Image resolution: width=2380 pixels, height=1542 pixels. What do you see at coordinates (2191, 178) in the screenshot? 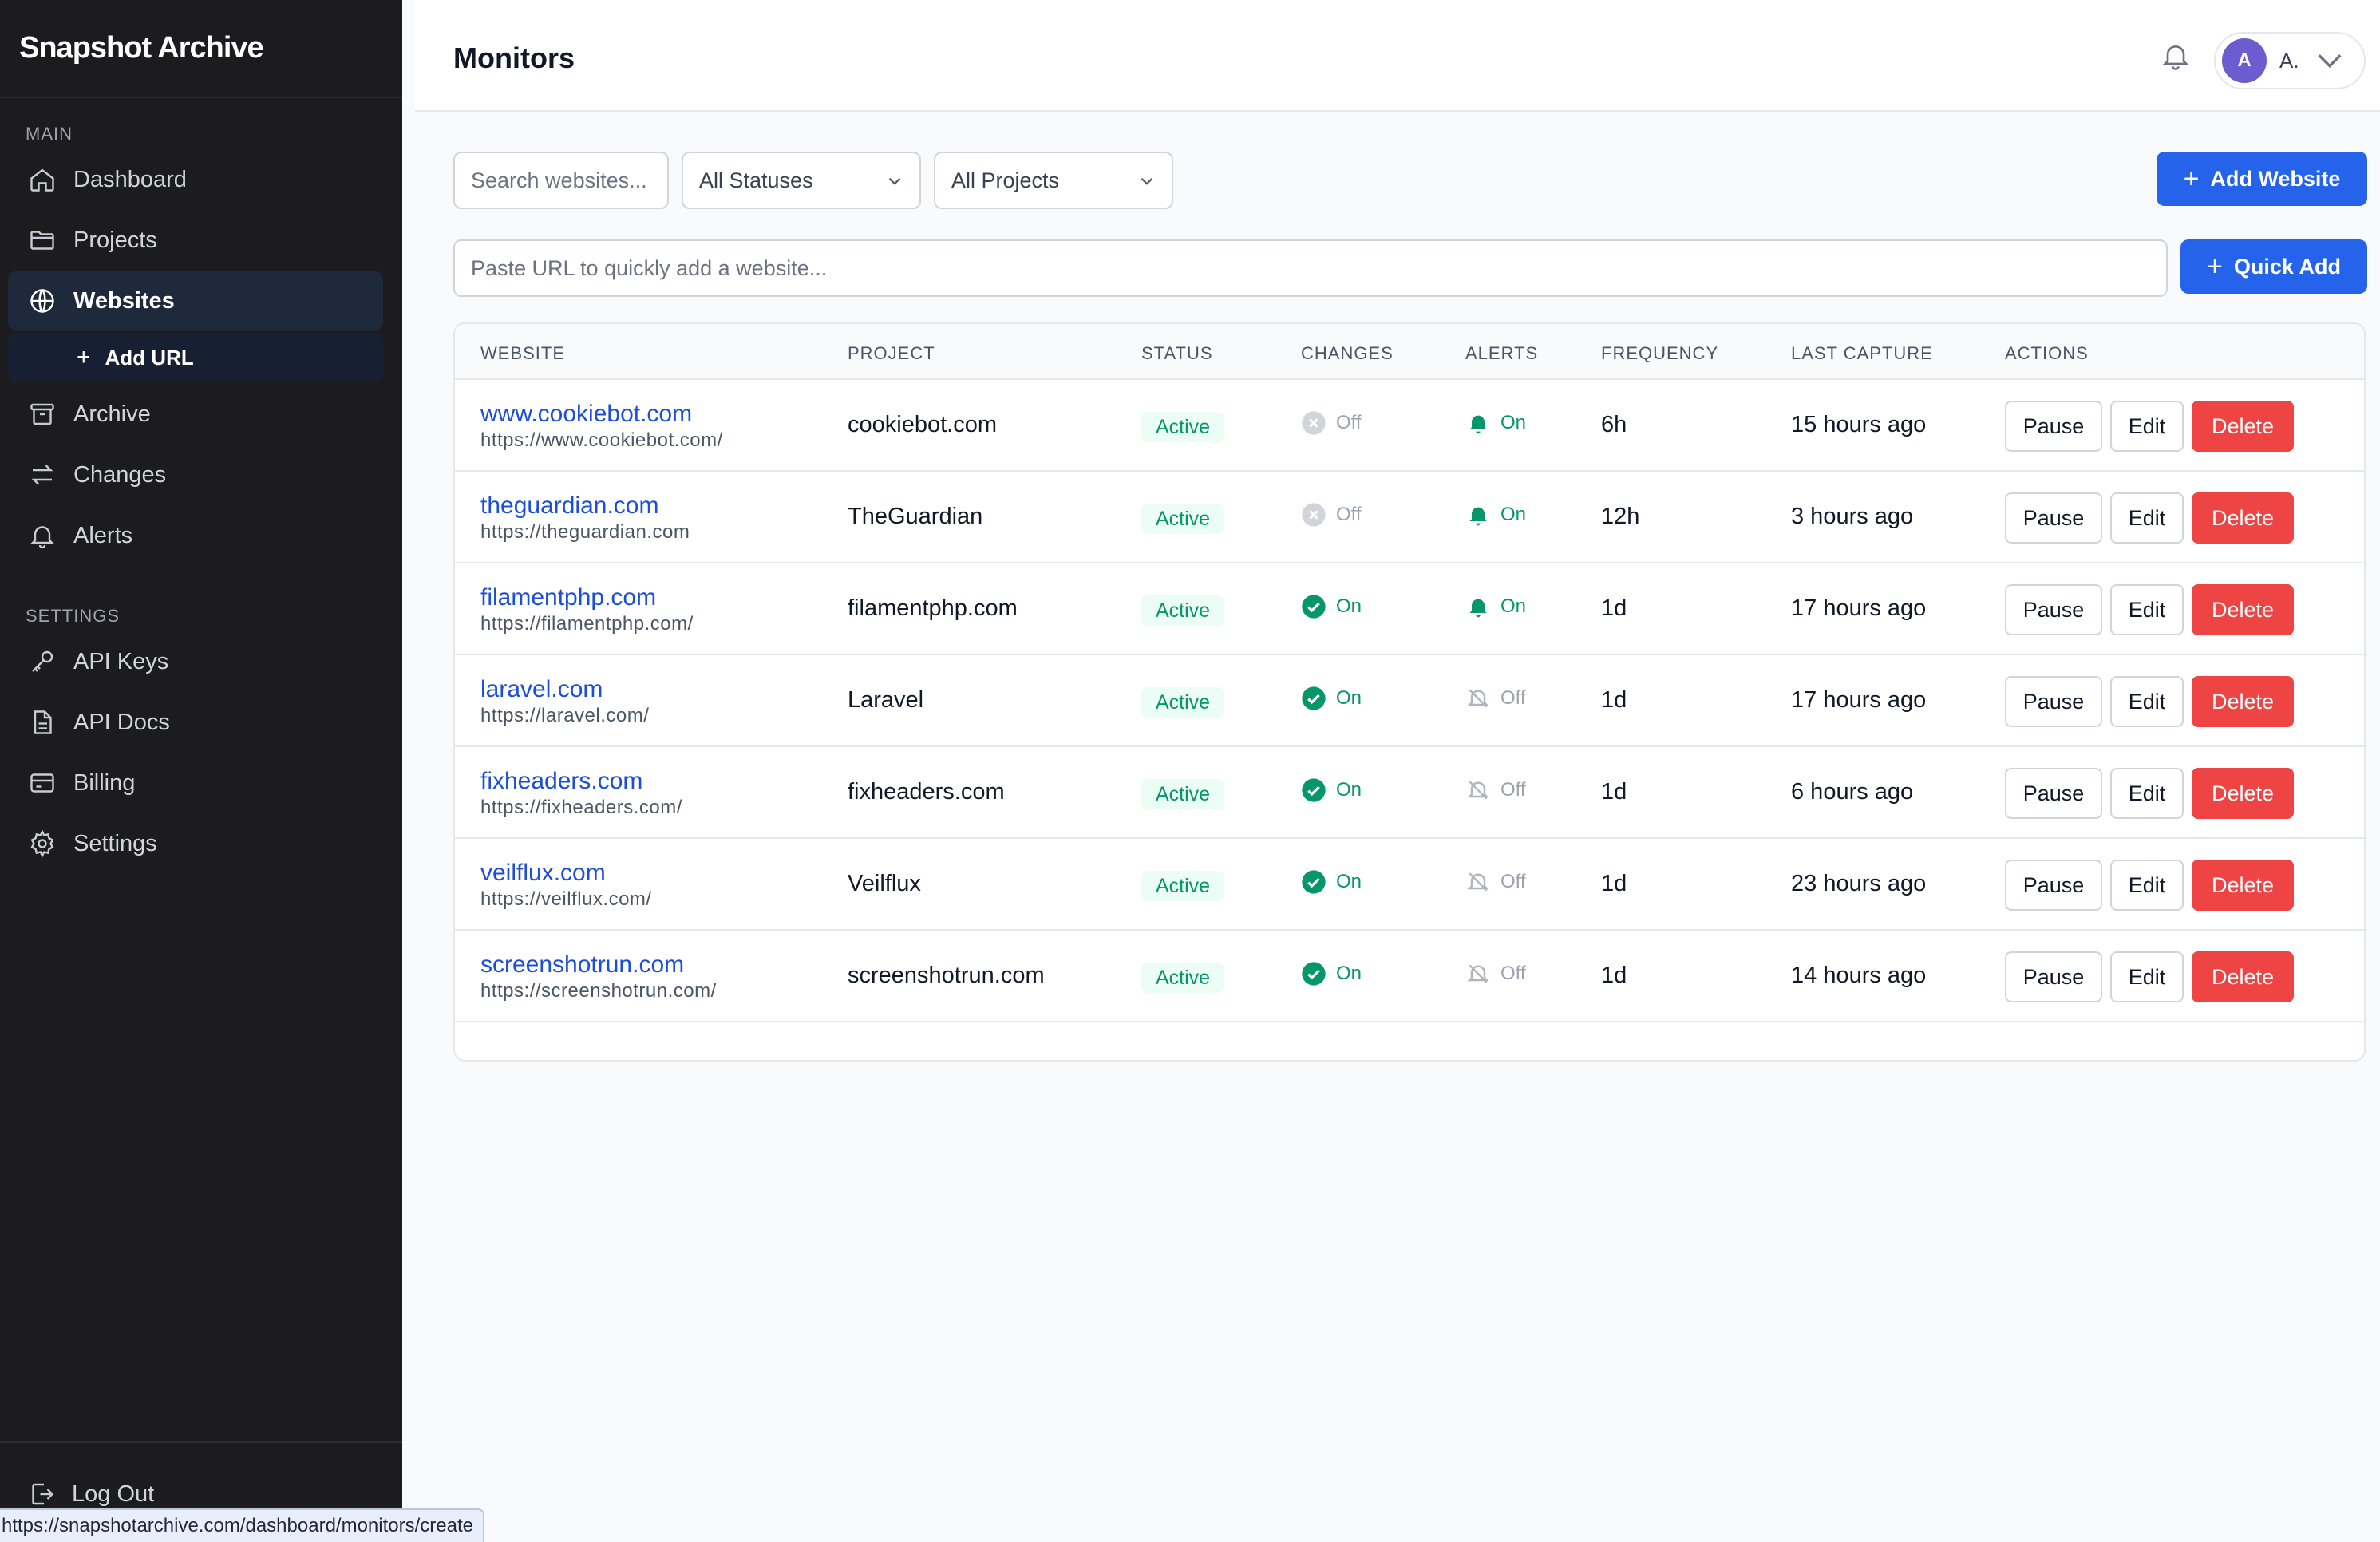
I see `plus-icon: +` at bounding box center [2191, 178].